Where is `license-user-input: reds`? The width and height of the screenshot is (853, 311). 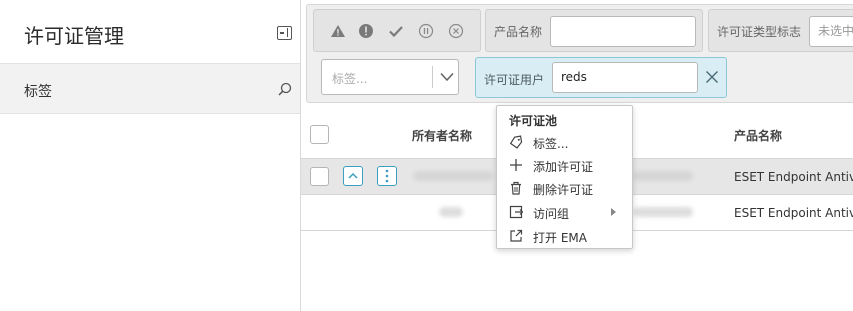 license-user-input: reds is located at coordinates (625, 77).